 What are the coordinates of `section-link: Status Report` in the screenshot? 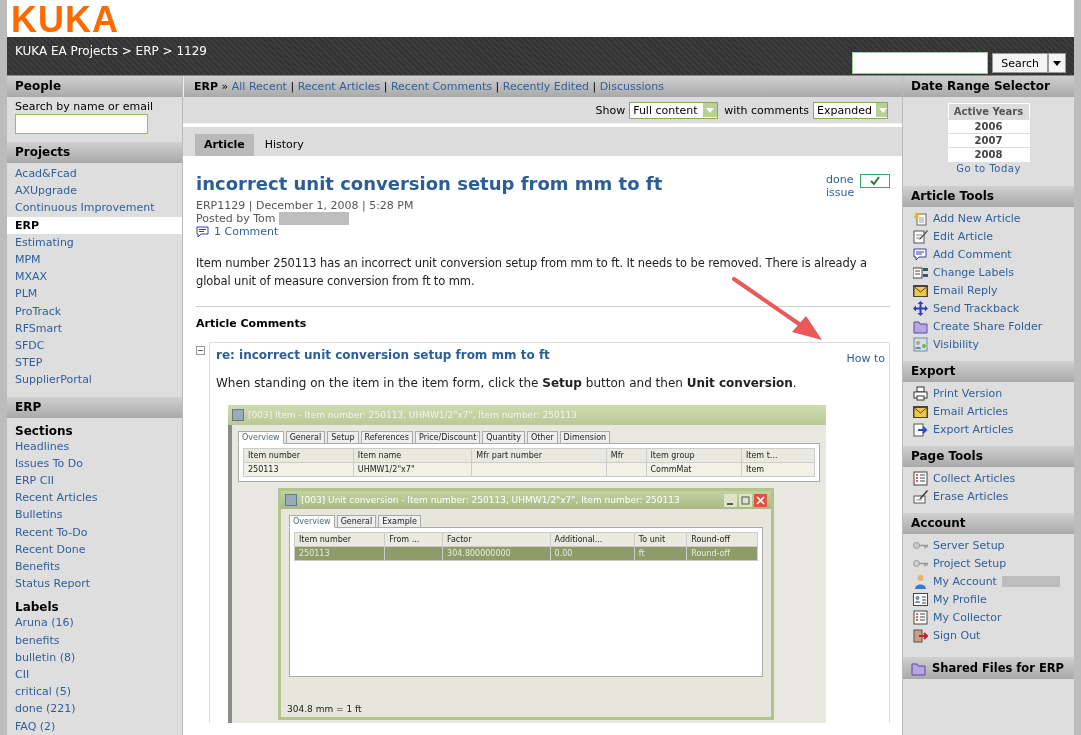 It's located at (94, 584).